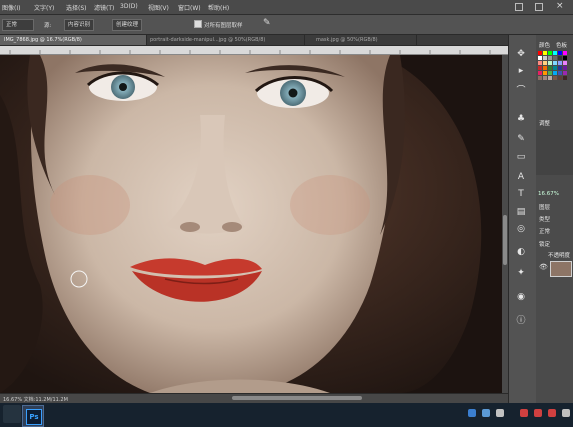  What do you see at coordinates (555, 81) in the screenshot?
I see `swatch-grid` at bounding box center [555, 81].